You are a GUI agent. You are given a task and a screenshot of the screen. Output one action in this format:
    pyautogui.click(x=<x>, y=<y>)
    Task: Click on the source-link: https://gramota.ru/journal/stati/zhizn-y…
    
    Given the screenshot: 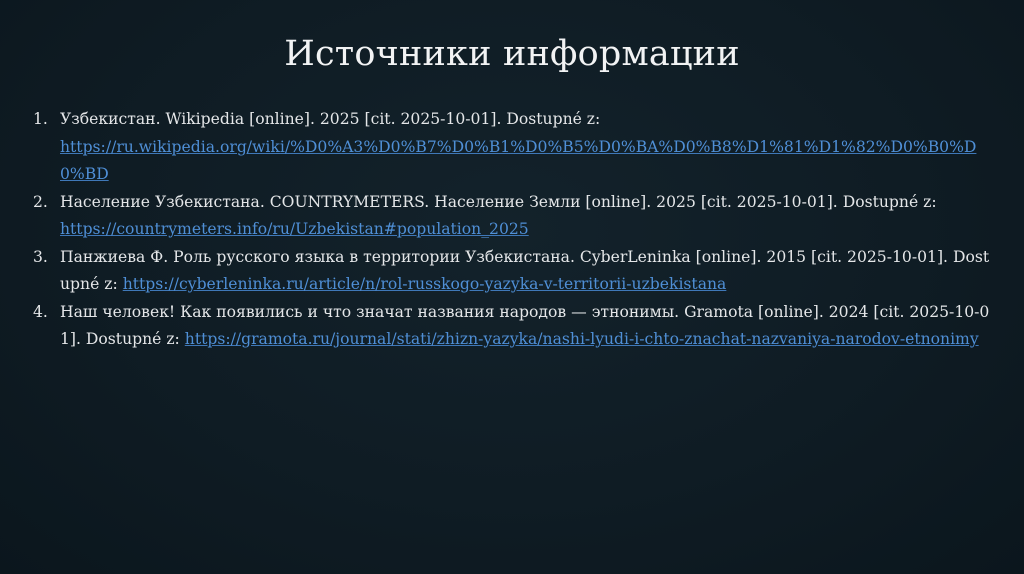 What is the action you would take?
    pyautogui.click(x=582, y=339)
    